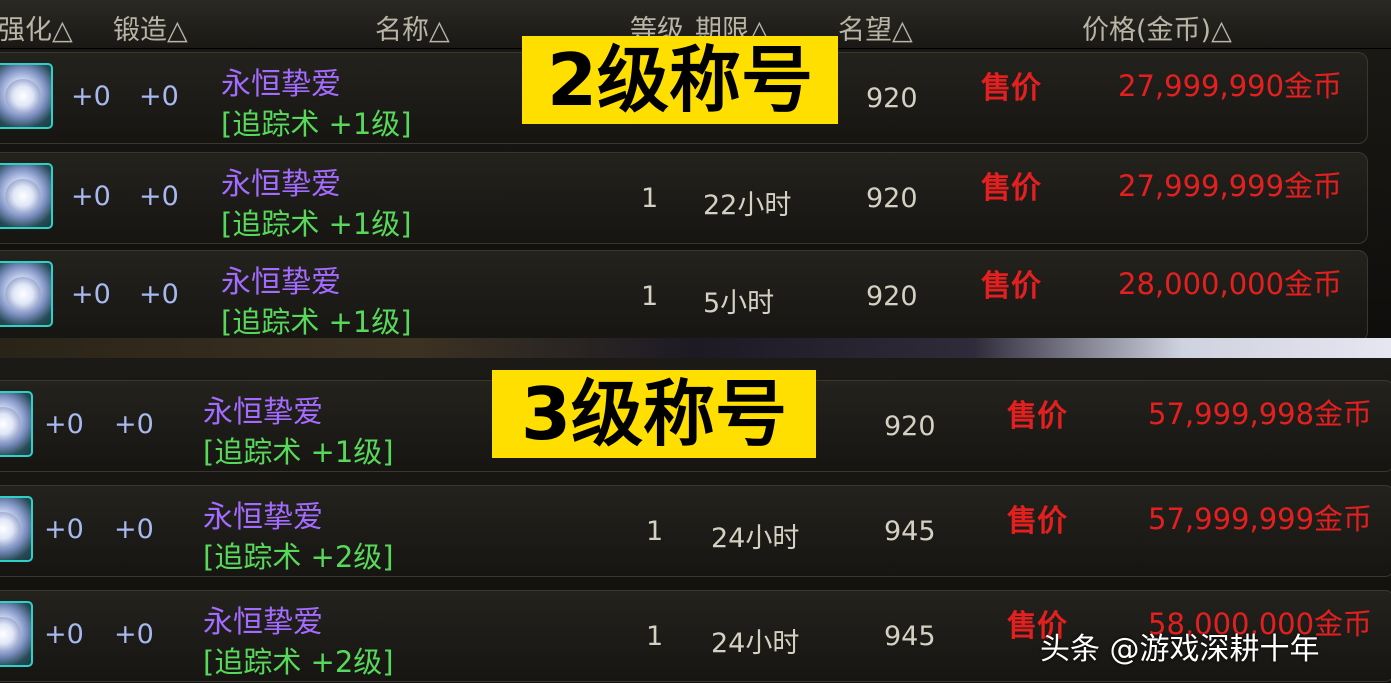 This screenshot has width=1391, height=683. I want to click on watermark: 头条 @游戏深耕十年, so click(1180, 649).